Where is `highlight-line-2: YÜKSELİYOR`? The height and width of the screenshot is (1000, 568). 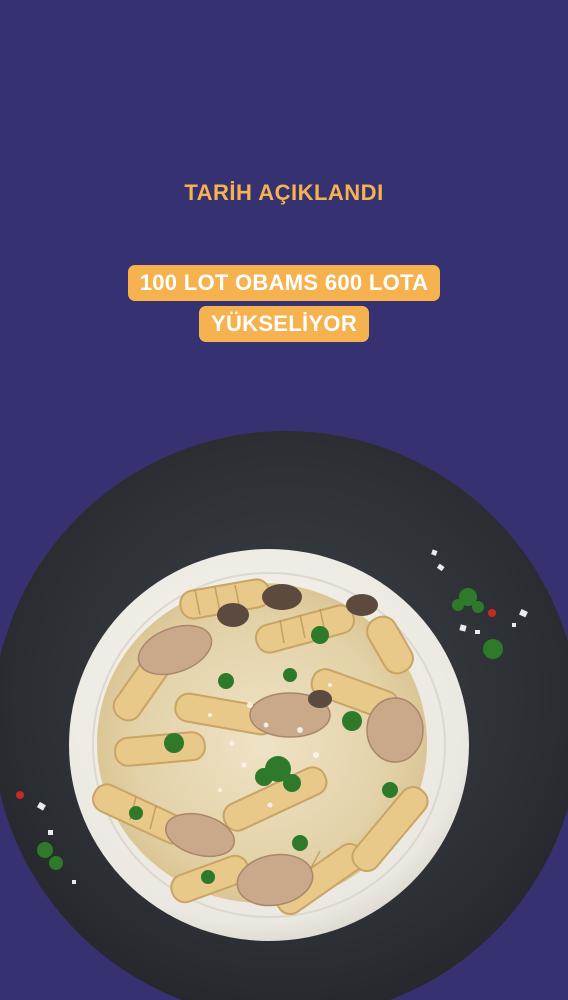
highlight-line-2: YÜKSELİYOR is located at coordinates (284, 324).